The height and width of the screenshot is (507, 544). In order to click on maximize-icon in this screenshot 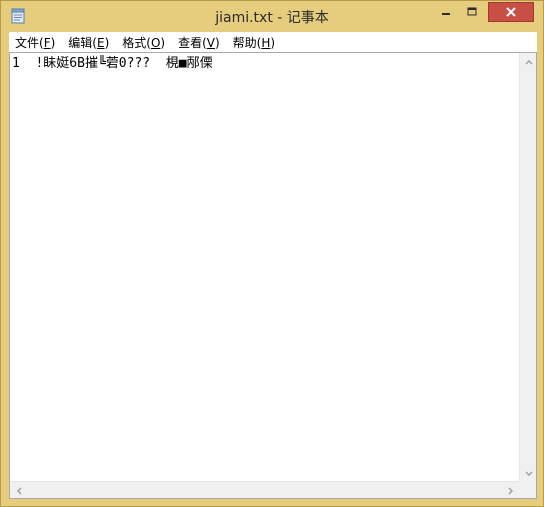, I will do `click(472, 11)`.